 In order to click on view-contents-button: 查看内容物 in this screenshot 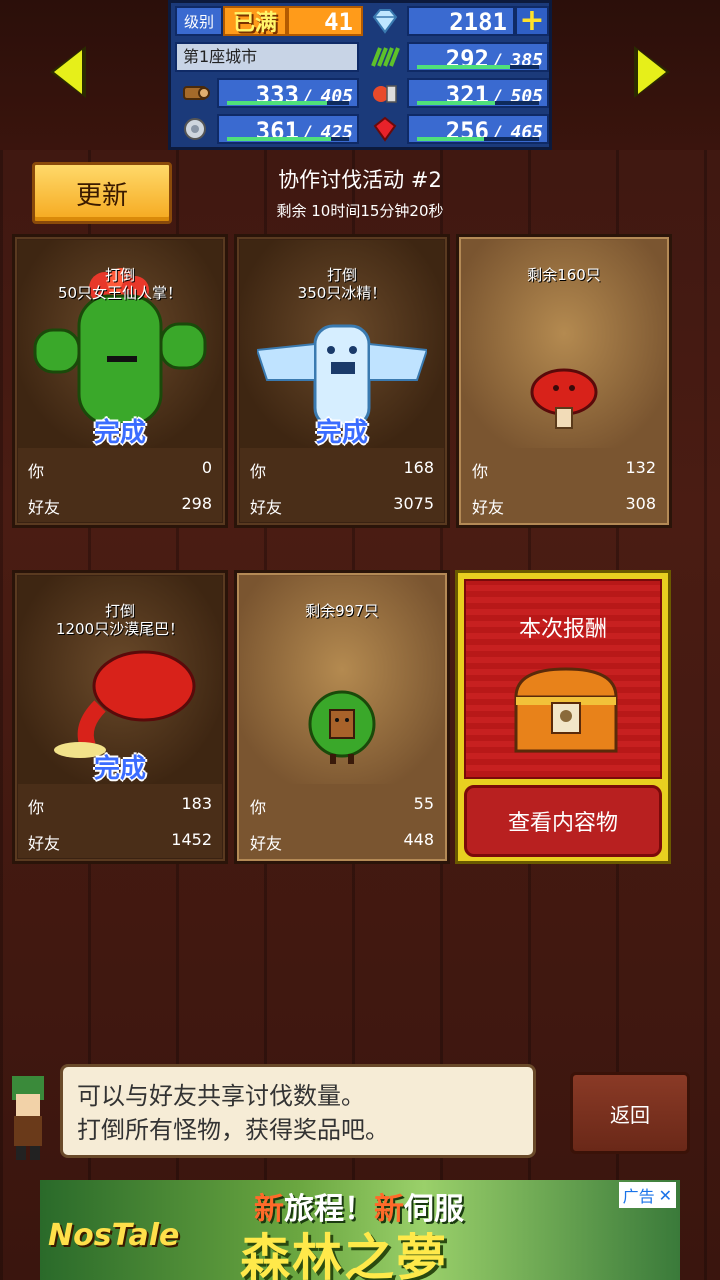, I will do `click(563, 821)`.